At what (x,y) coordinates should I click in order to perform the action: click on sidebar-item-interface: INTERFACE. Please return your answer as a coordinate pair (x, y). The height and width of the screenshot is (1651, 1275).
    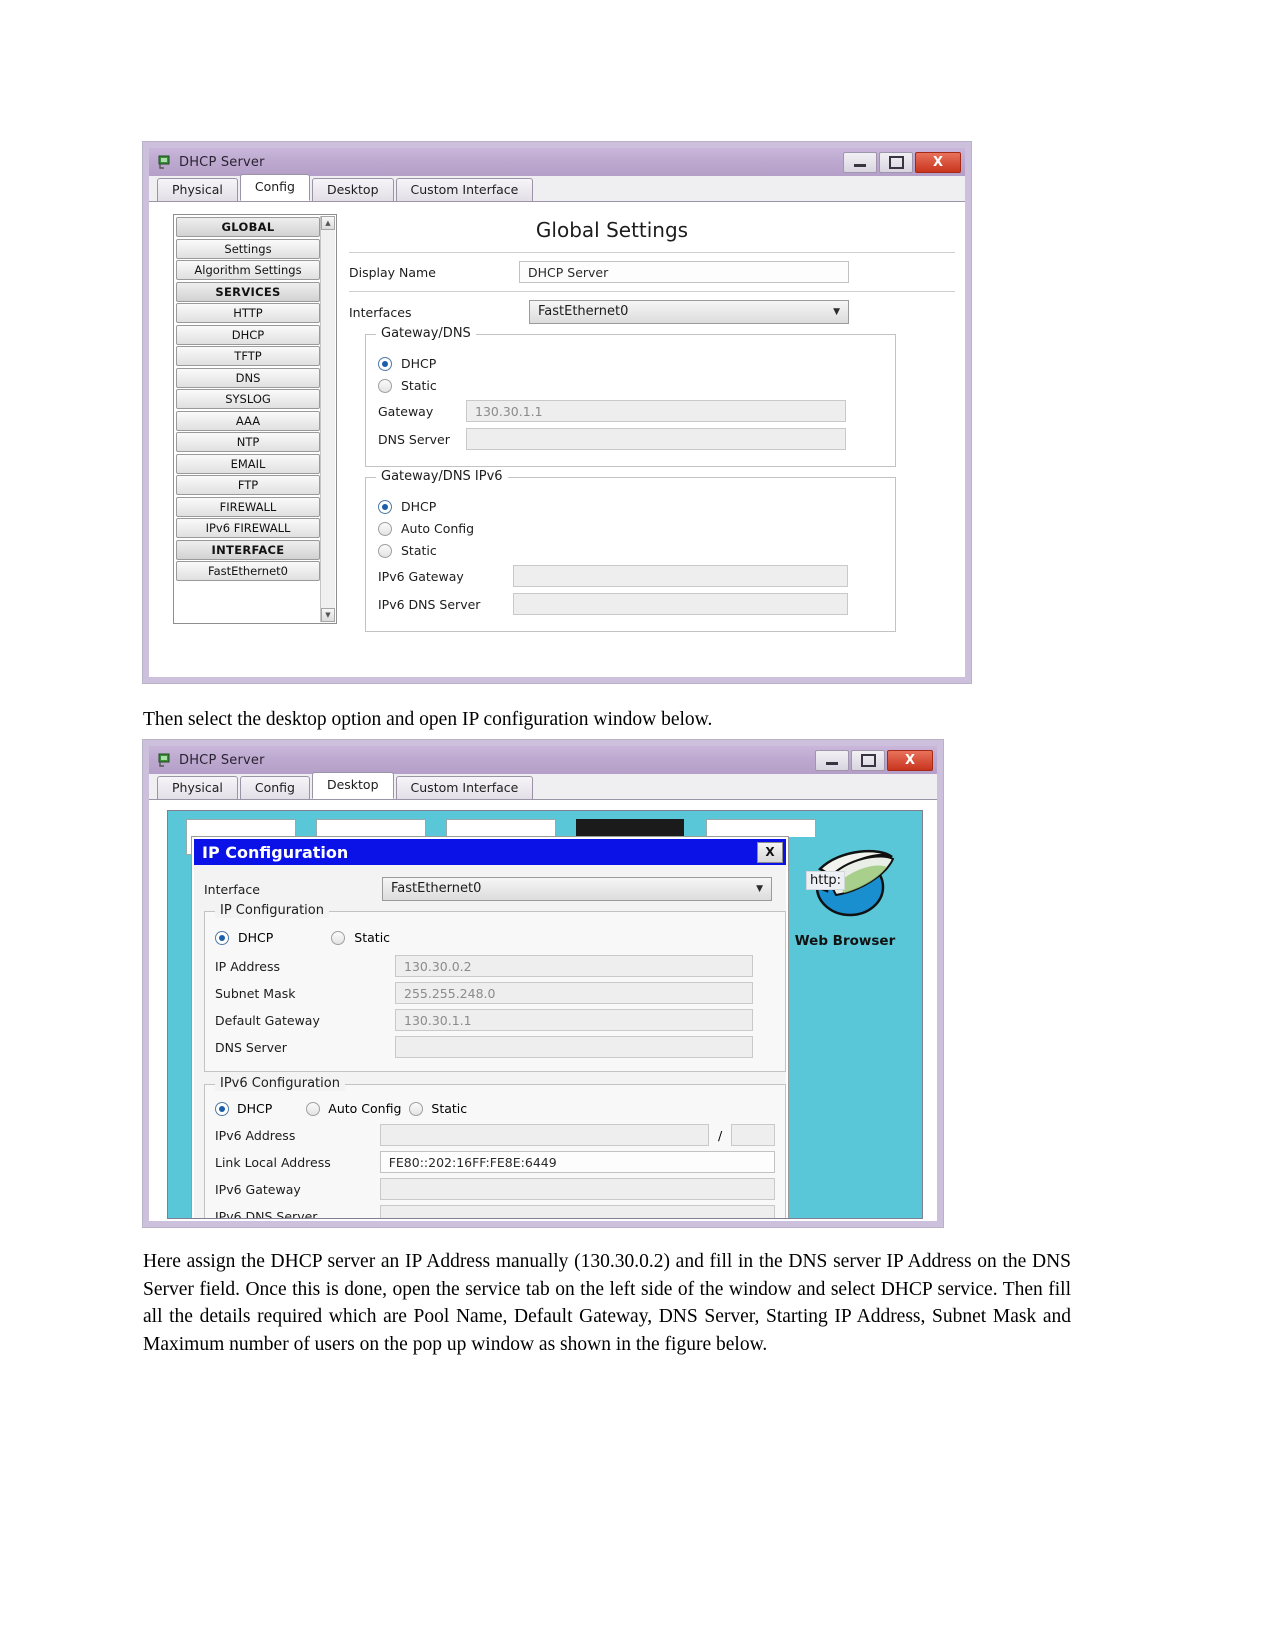
    Looking at the image, I should click on (248, 549).